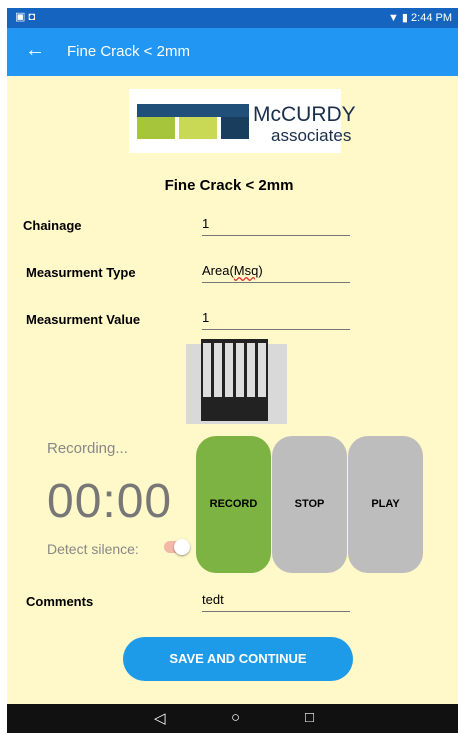 The image size is (458, 733). Describe the element at coordinates (276, 320) in the screenshot. I see `measurement-value-input: 1` at that location.